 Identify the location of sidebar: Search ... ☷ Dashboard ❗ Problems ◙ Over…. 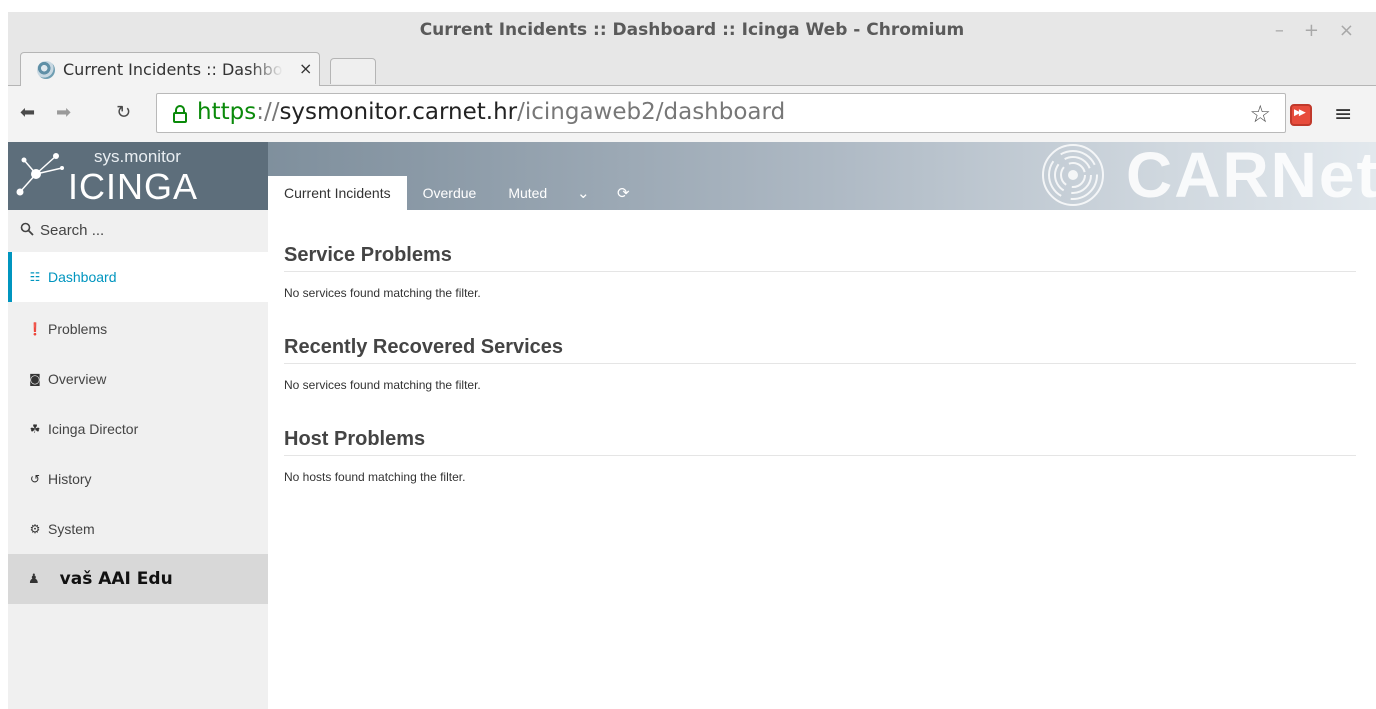
(138, 459).